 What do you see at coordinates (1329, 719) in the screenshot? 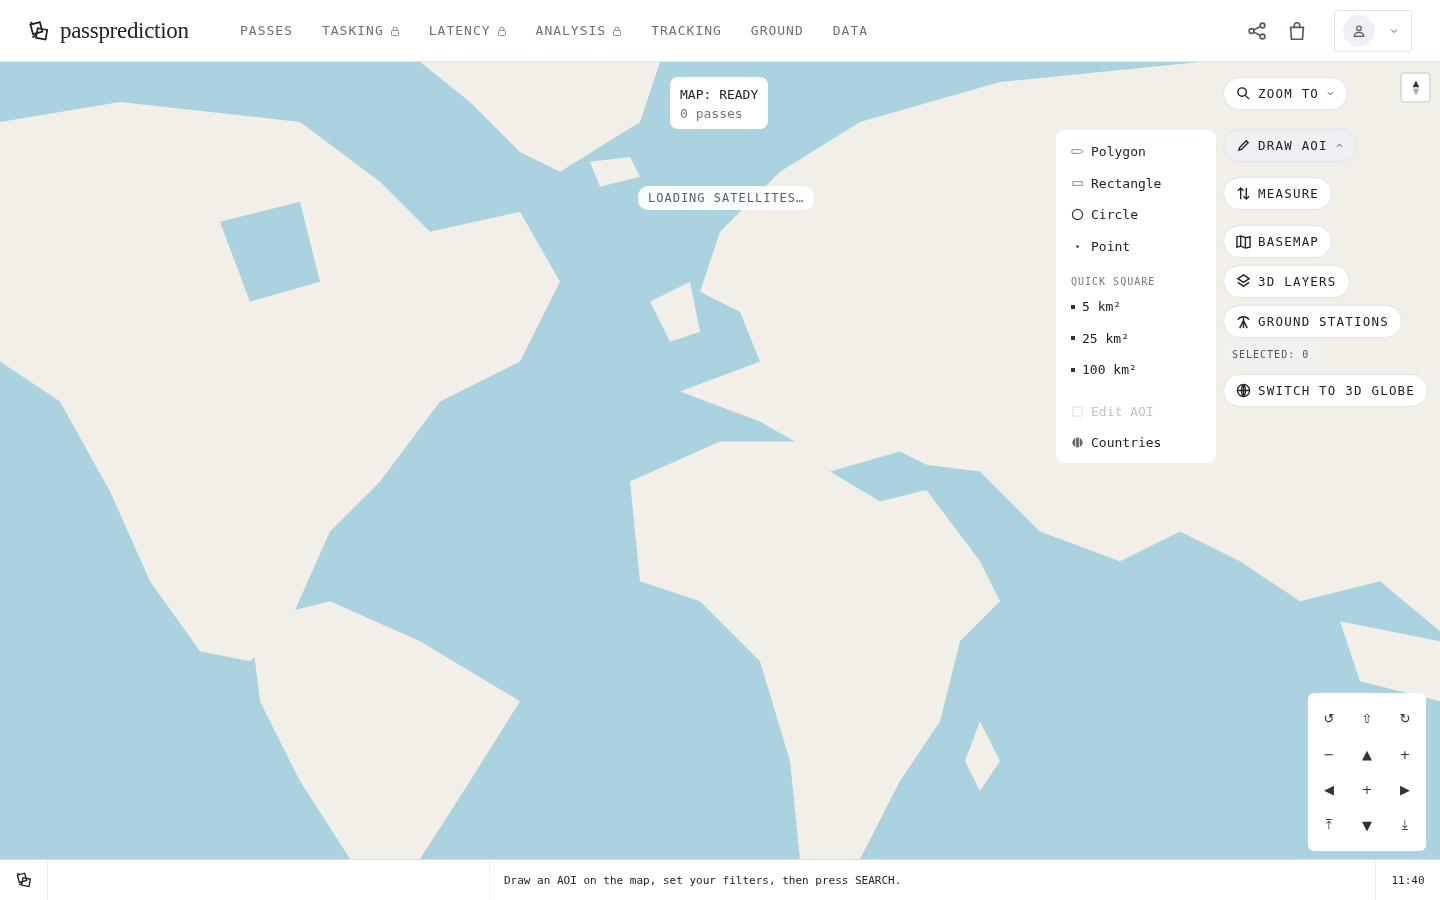
I see `pad-button: ↺` at bounding box center [1329, 719].